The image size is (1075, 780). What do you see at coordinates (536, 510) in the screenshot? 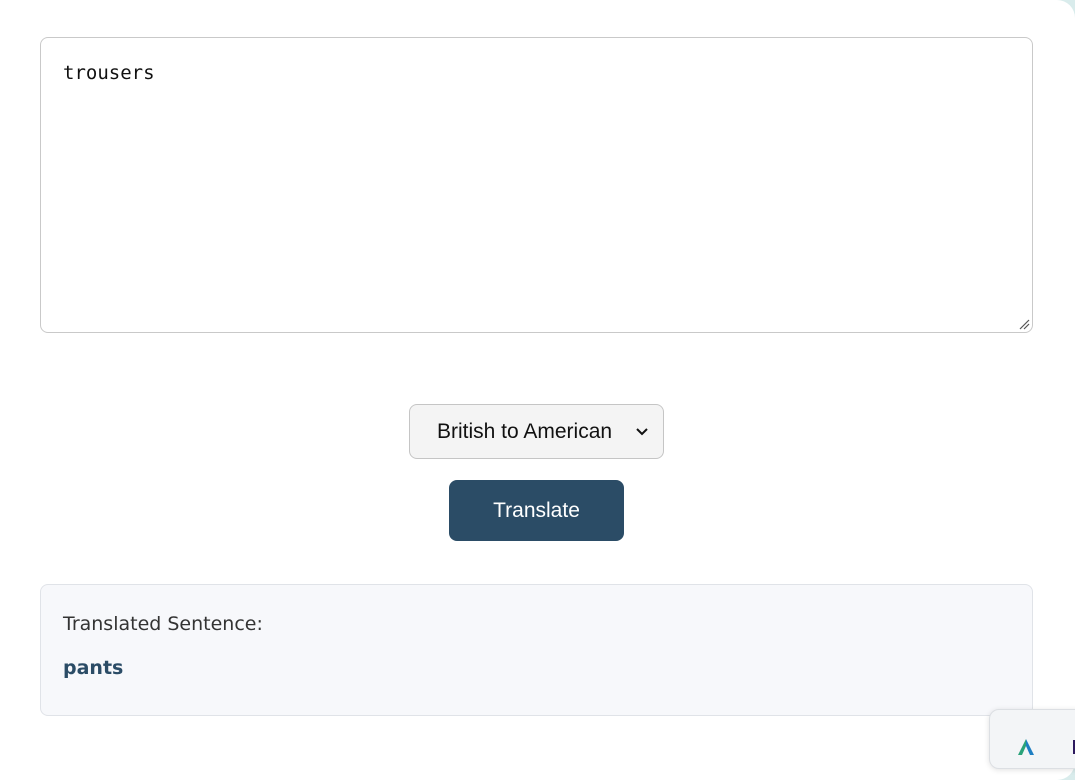
I see `translate-button: Translate` at bounding box center [536, 510].